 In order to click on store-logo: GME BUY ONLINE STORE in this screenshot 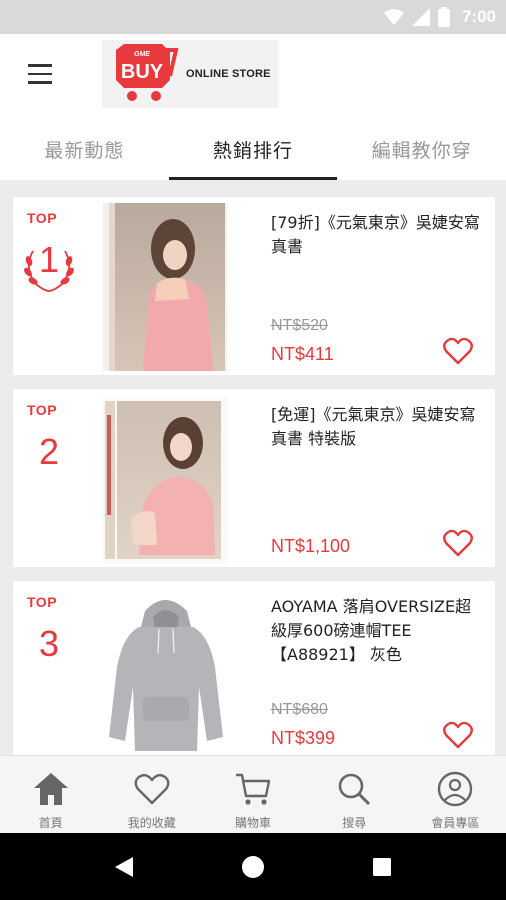, I will do `click(190, 74)`.